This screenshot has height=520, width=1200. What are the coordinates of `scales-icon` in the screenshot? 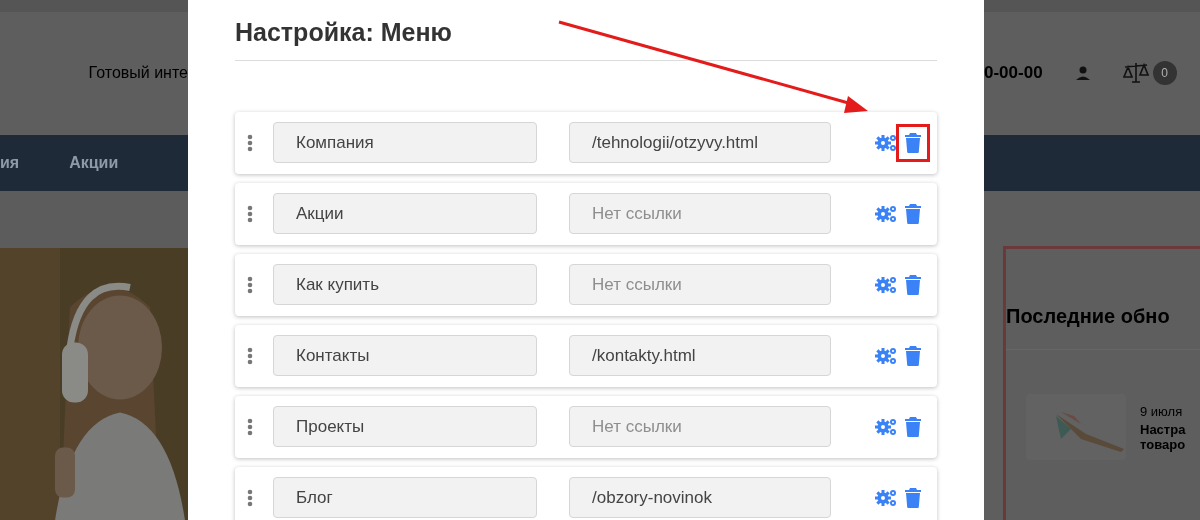 It's located at (1135, 72).